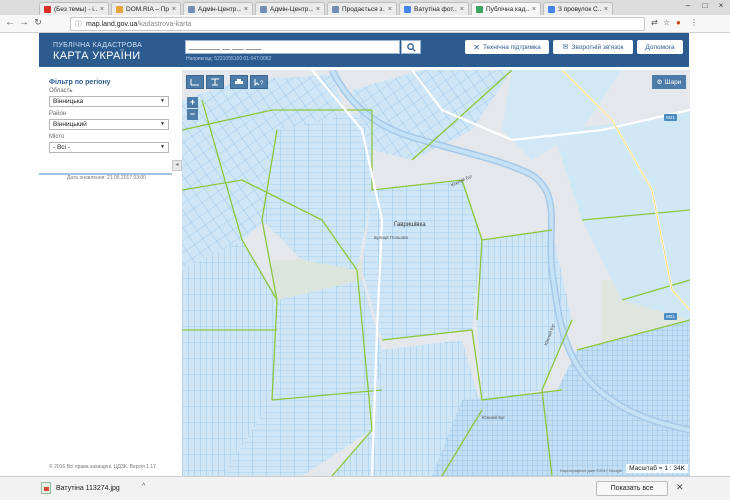 The width and height of the screenshot is (730, 500). What do you see at coordinates (494, 417) in the screenshot?
I see `river-label-3: Южний Буг` at bounding box center [494, 417].